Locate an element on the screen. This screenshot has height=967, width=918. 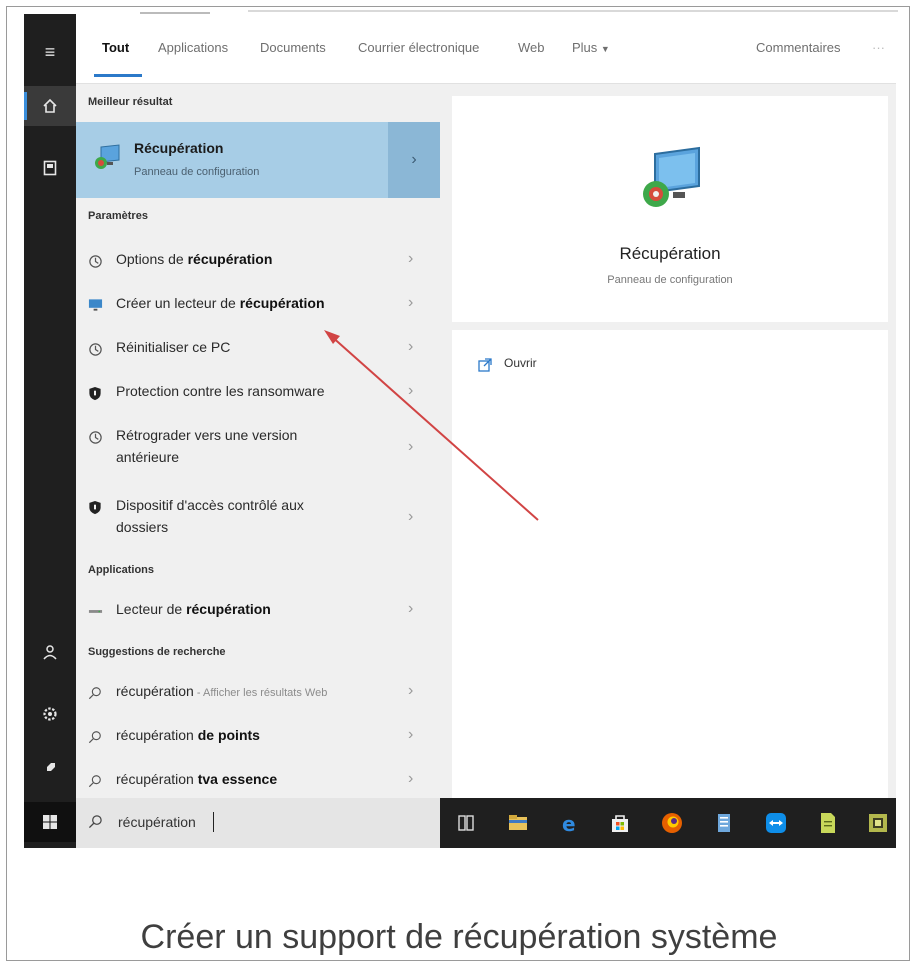
settings-item-recovery-options: Options de récupération › is located at coordinates (258, 264).